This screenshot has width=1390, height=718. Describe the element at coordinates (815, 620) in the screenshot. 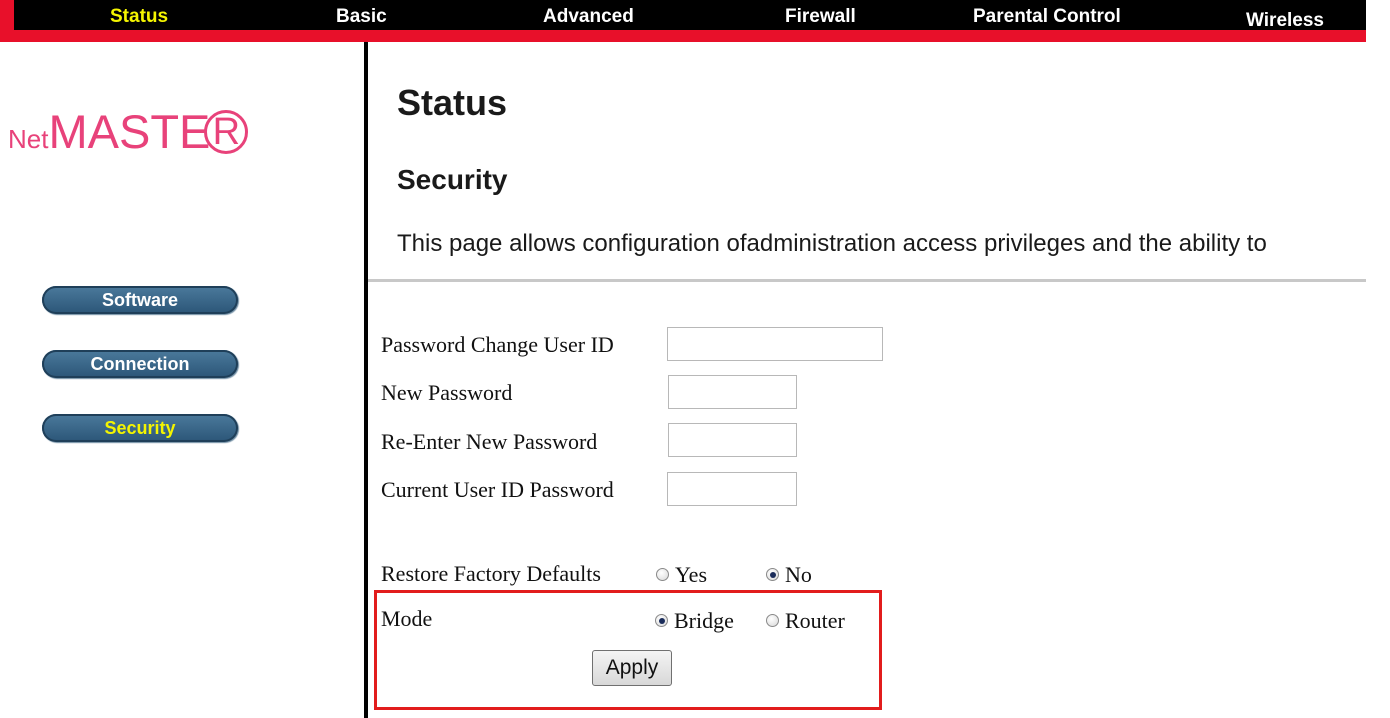

I see `mode-router-label: Router` at that location.